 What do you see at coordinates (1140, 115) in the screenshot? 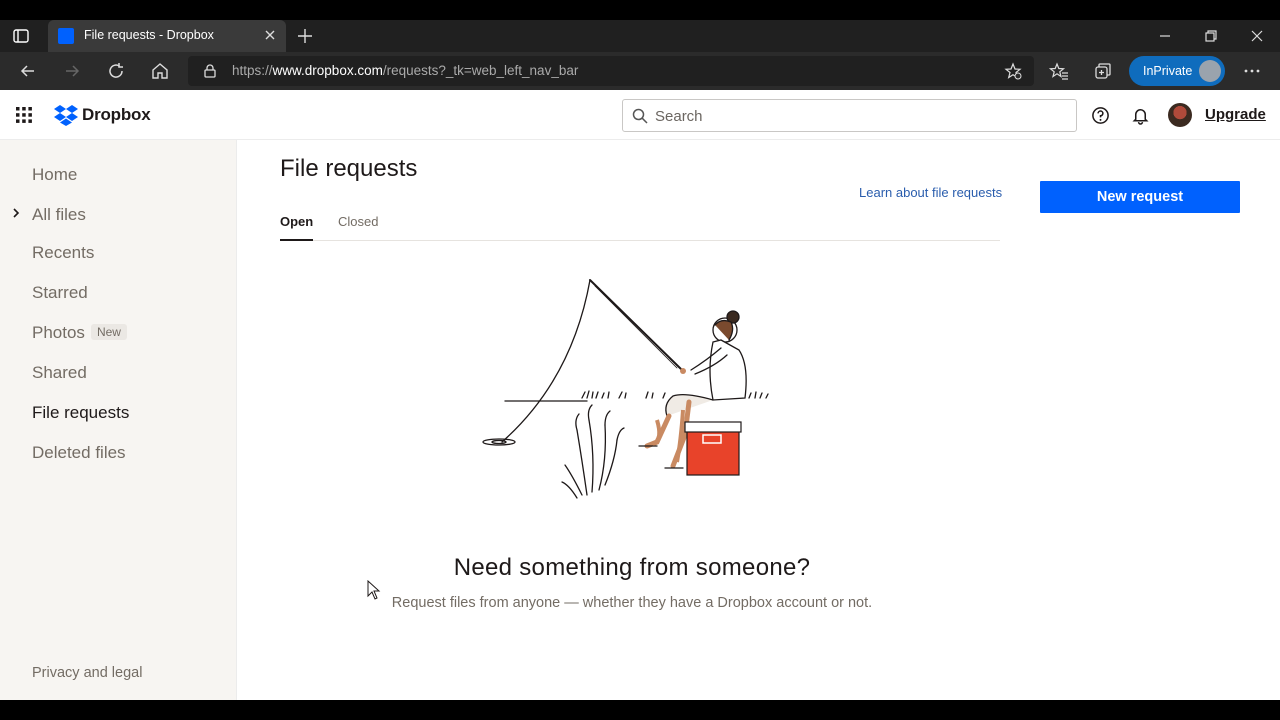
I see `notifications-bell-icon` at bounding box center [1140, 115].